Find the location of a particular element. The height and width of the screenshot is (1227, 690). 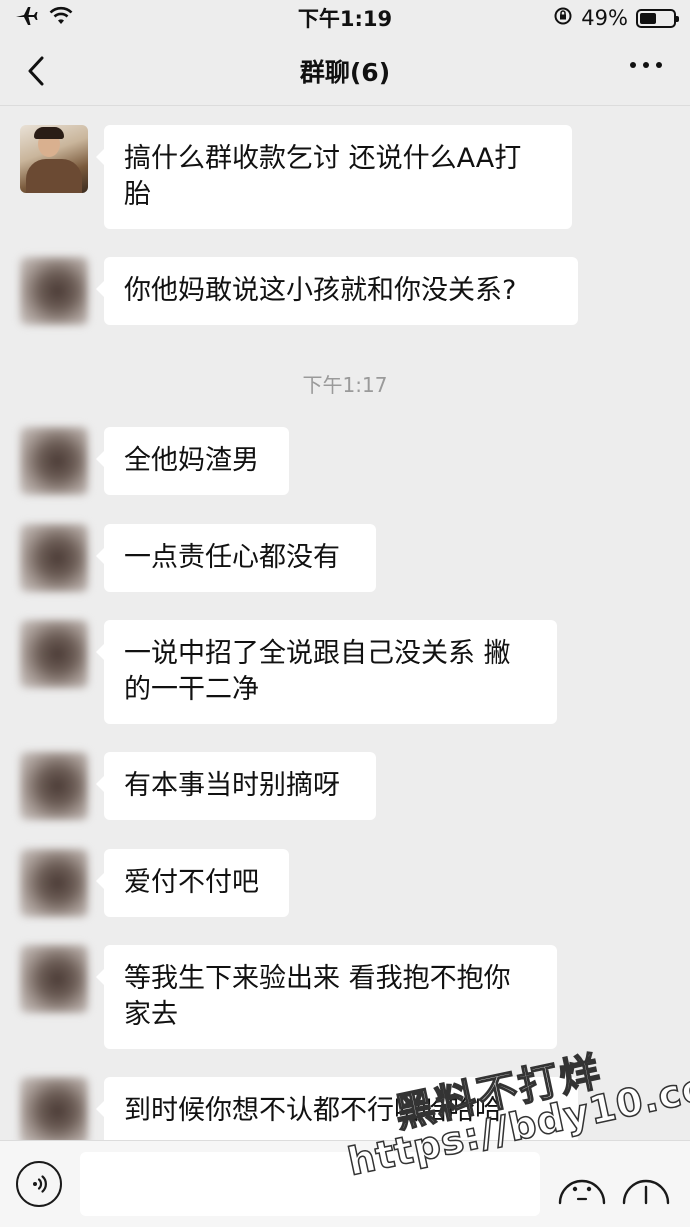

message-bubble: 搞什么群收款乞讨 还说什么AA打 胎 is located at coordinates (334, 177).